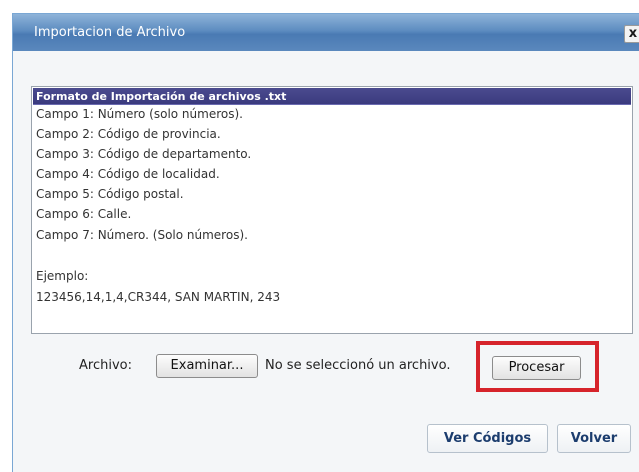 The image size is (639, 472). What do you see at coordinates (358, 365) in the screenshot?
I see `no-file-status: No se seleccionó un archivo.` at bounding box center [358, 365].